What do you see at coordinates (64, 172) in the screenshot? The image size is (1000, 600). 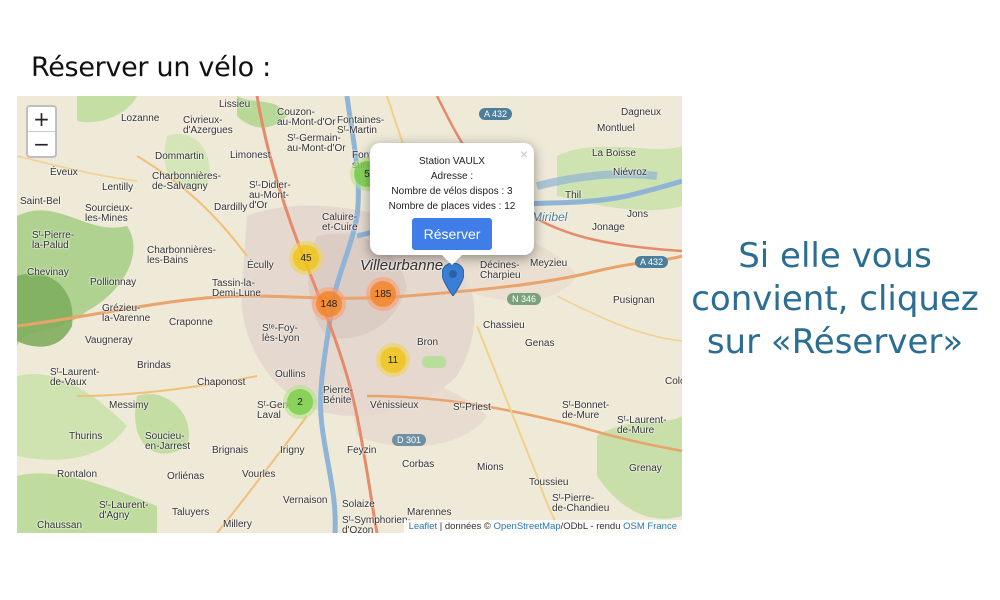 I see `place-label: Éveux` at bounding box center [64, 172].